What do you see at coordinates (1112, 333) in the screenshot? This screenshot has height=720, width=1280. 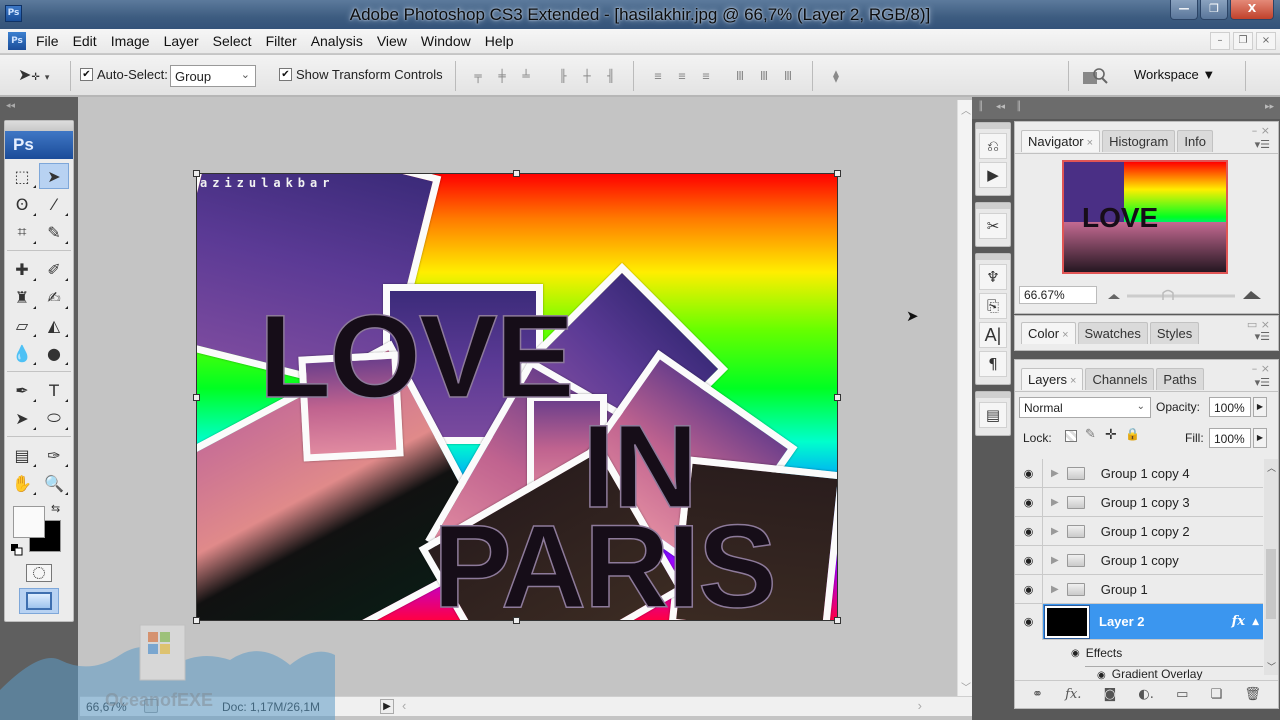 I see `tab-swatches: Swatches` at bounding box center [1112, 333].